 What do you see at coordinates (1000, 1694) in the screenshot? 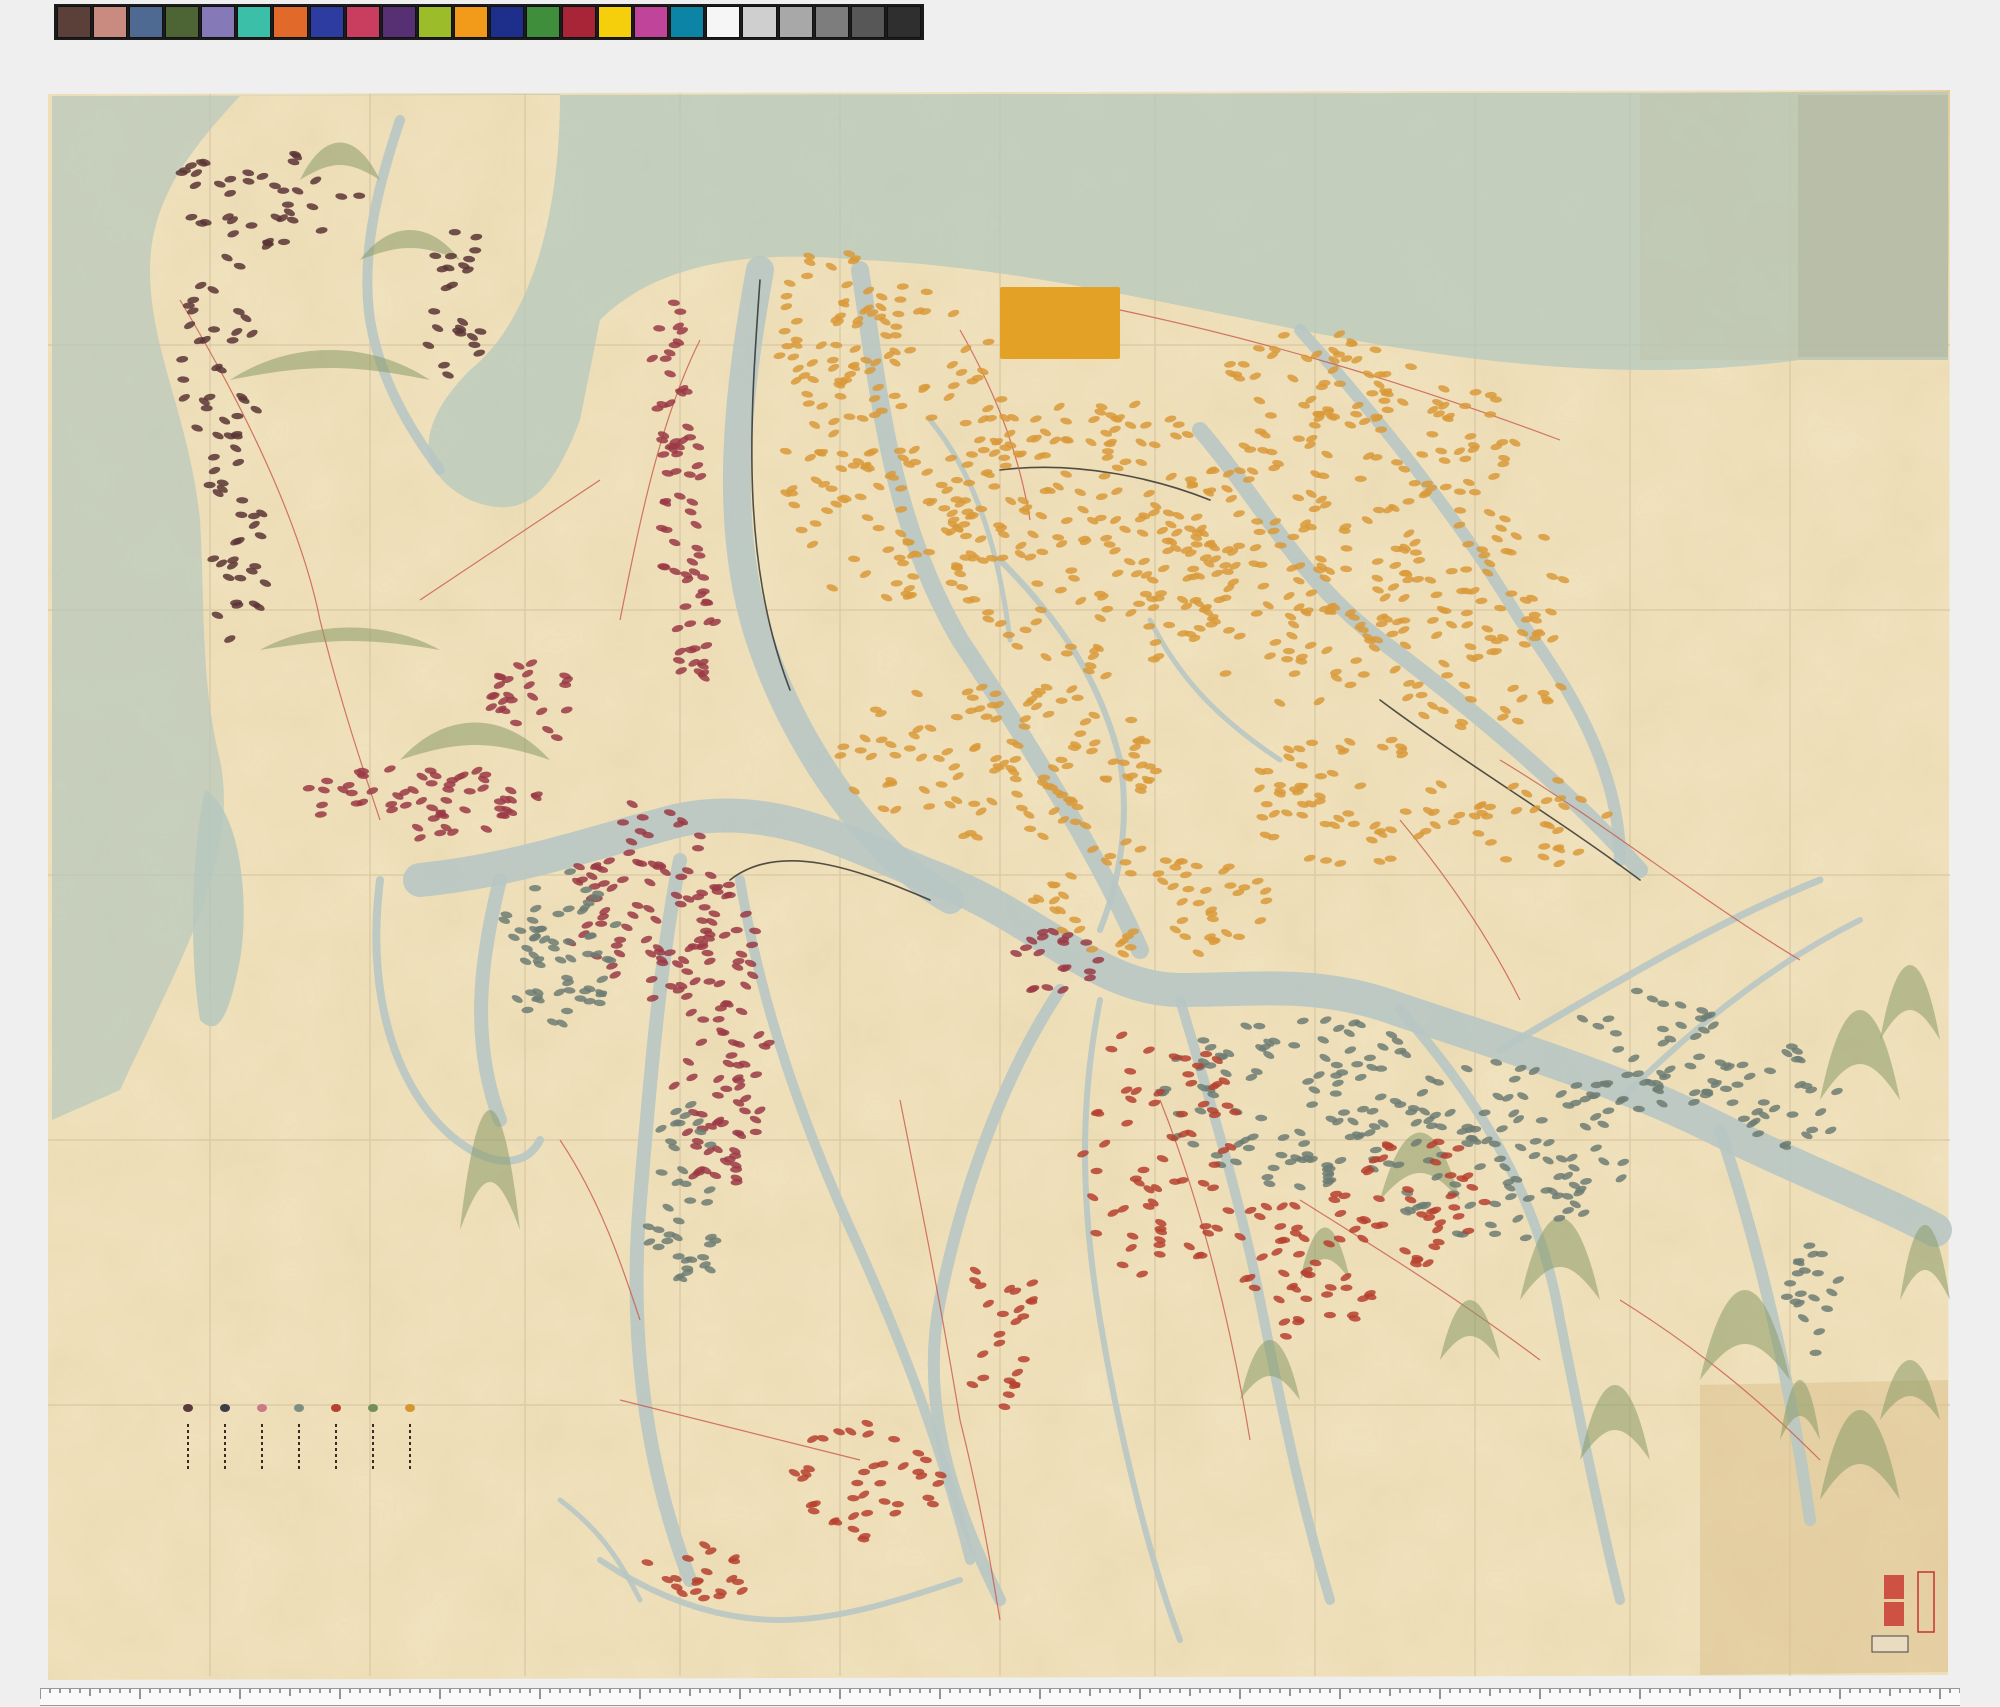
I see `ruler-ticks` at bounding box center [1000, 1694].